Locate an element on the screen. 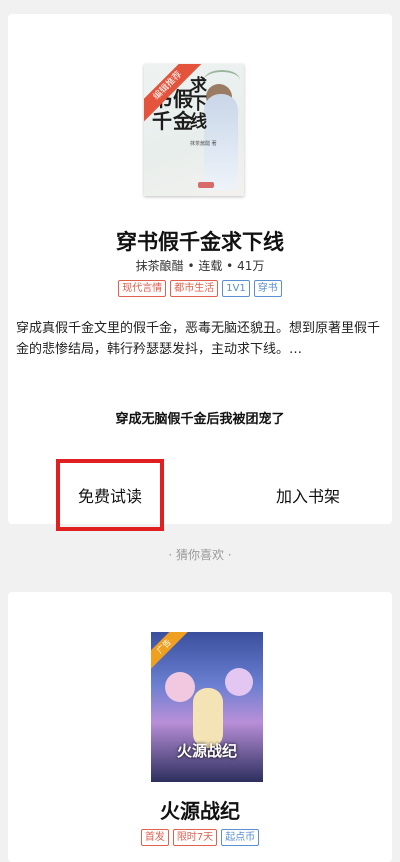  free-read-button: 免费试读 is located at coordinates (110, 495).